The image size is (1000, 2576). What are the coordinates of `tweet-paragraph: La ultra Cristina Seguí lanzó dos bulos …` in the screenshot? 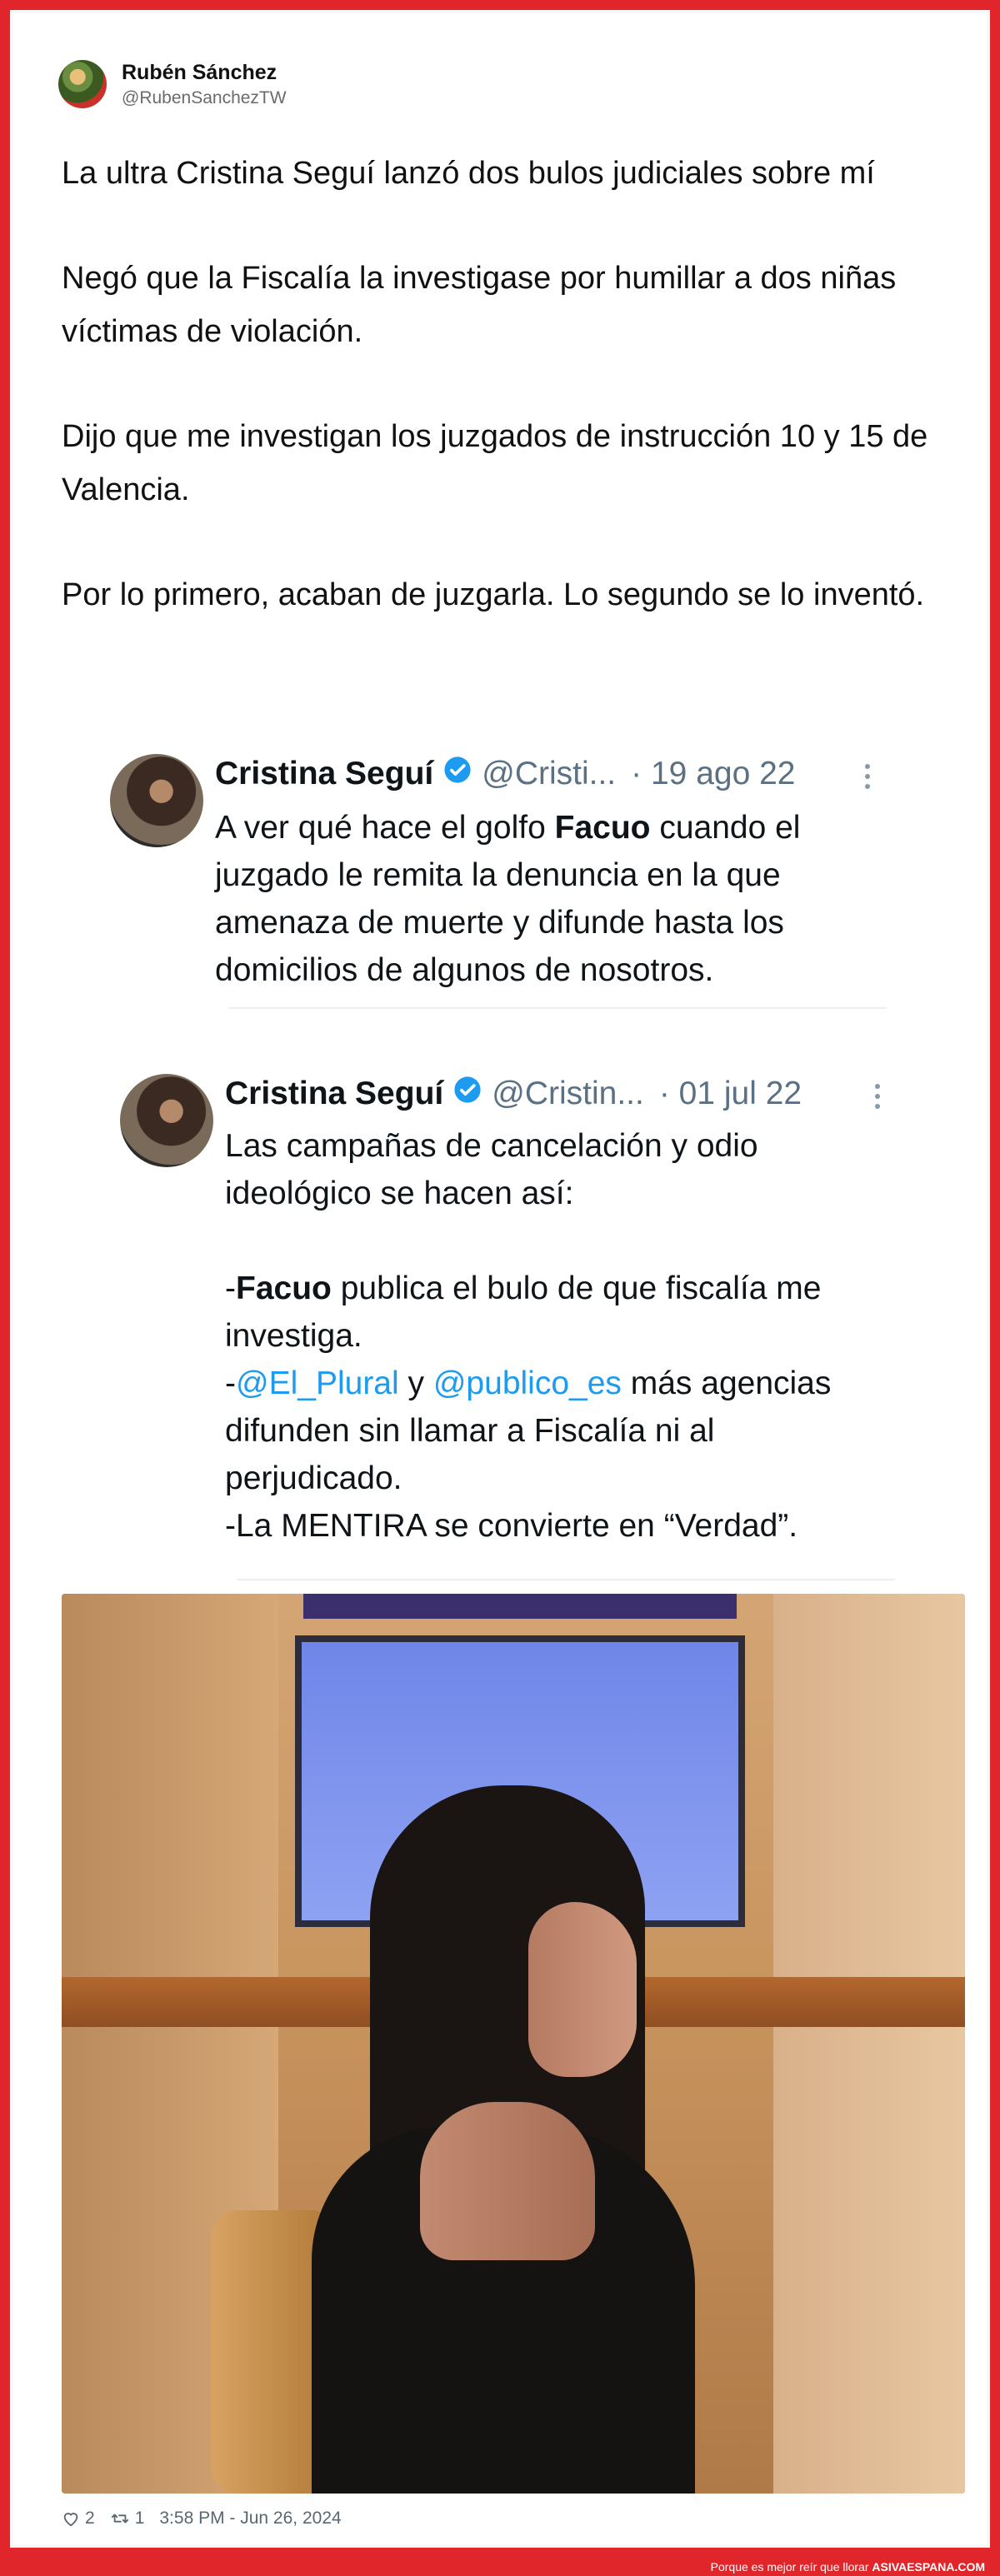 It's located at (468, 173).